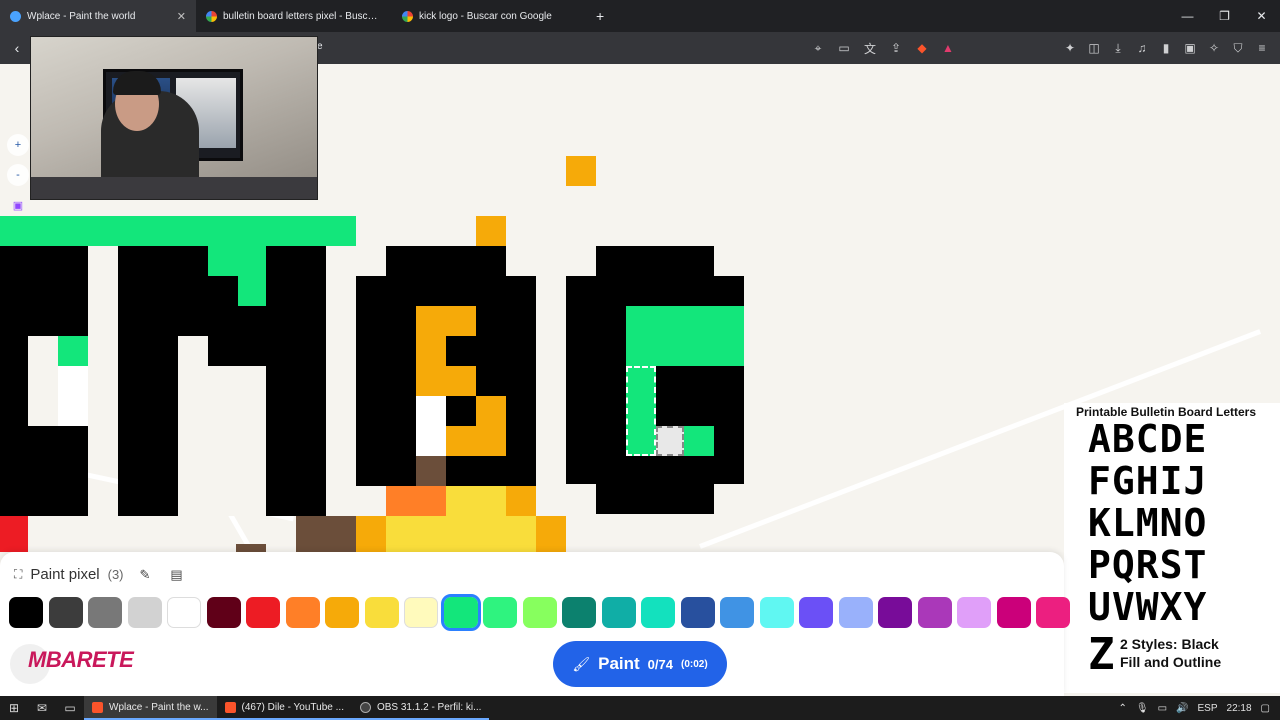  Describe the element at coordinates (922, 48) in the screenshot. I see `brave-shields-icon: ◆` at that location.